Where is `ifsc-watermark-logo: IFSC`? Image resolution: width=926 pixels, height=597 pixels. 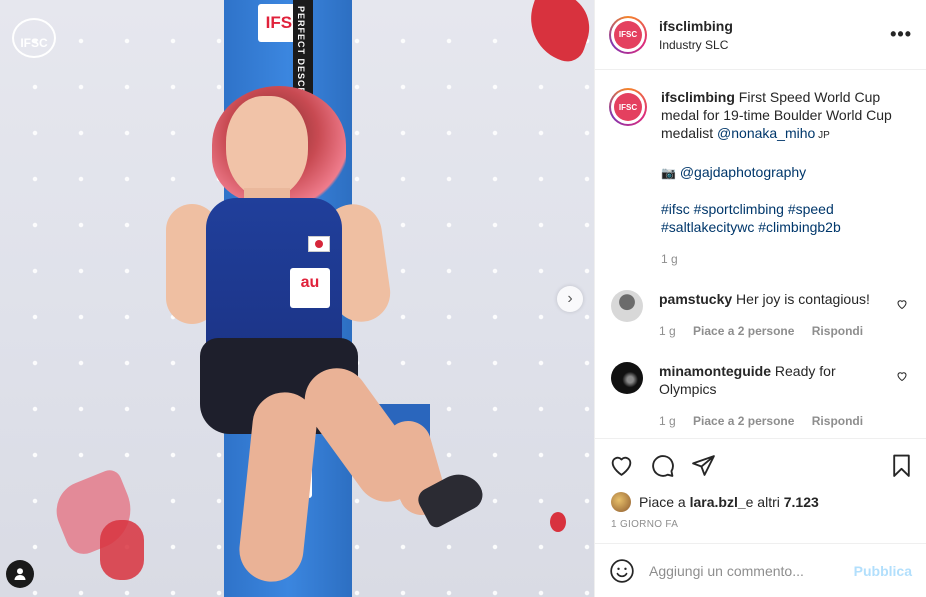 ifsc-watermark-logo: IFSC is located at coordinates (34, 38).